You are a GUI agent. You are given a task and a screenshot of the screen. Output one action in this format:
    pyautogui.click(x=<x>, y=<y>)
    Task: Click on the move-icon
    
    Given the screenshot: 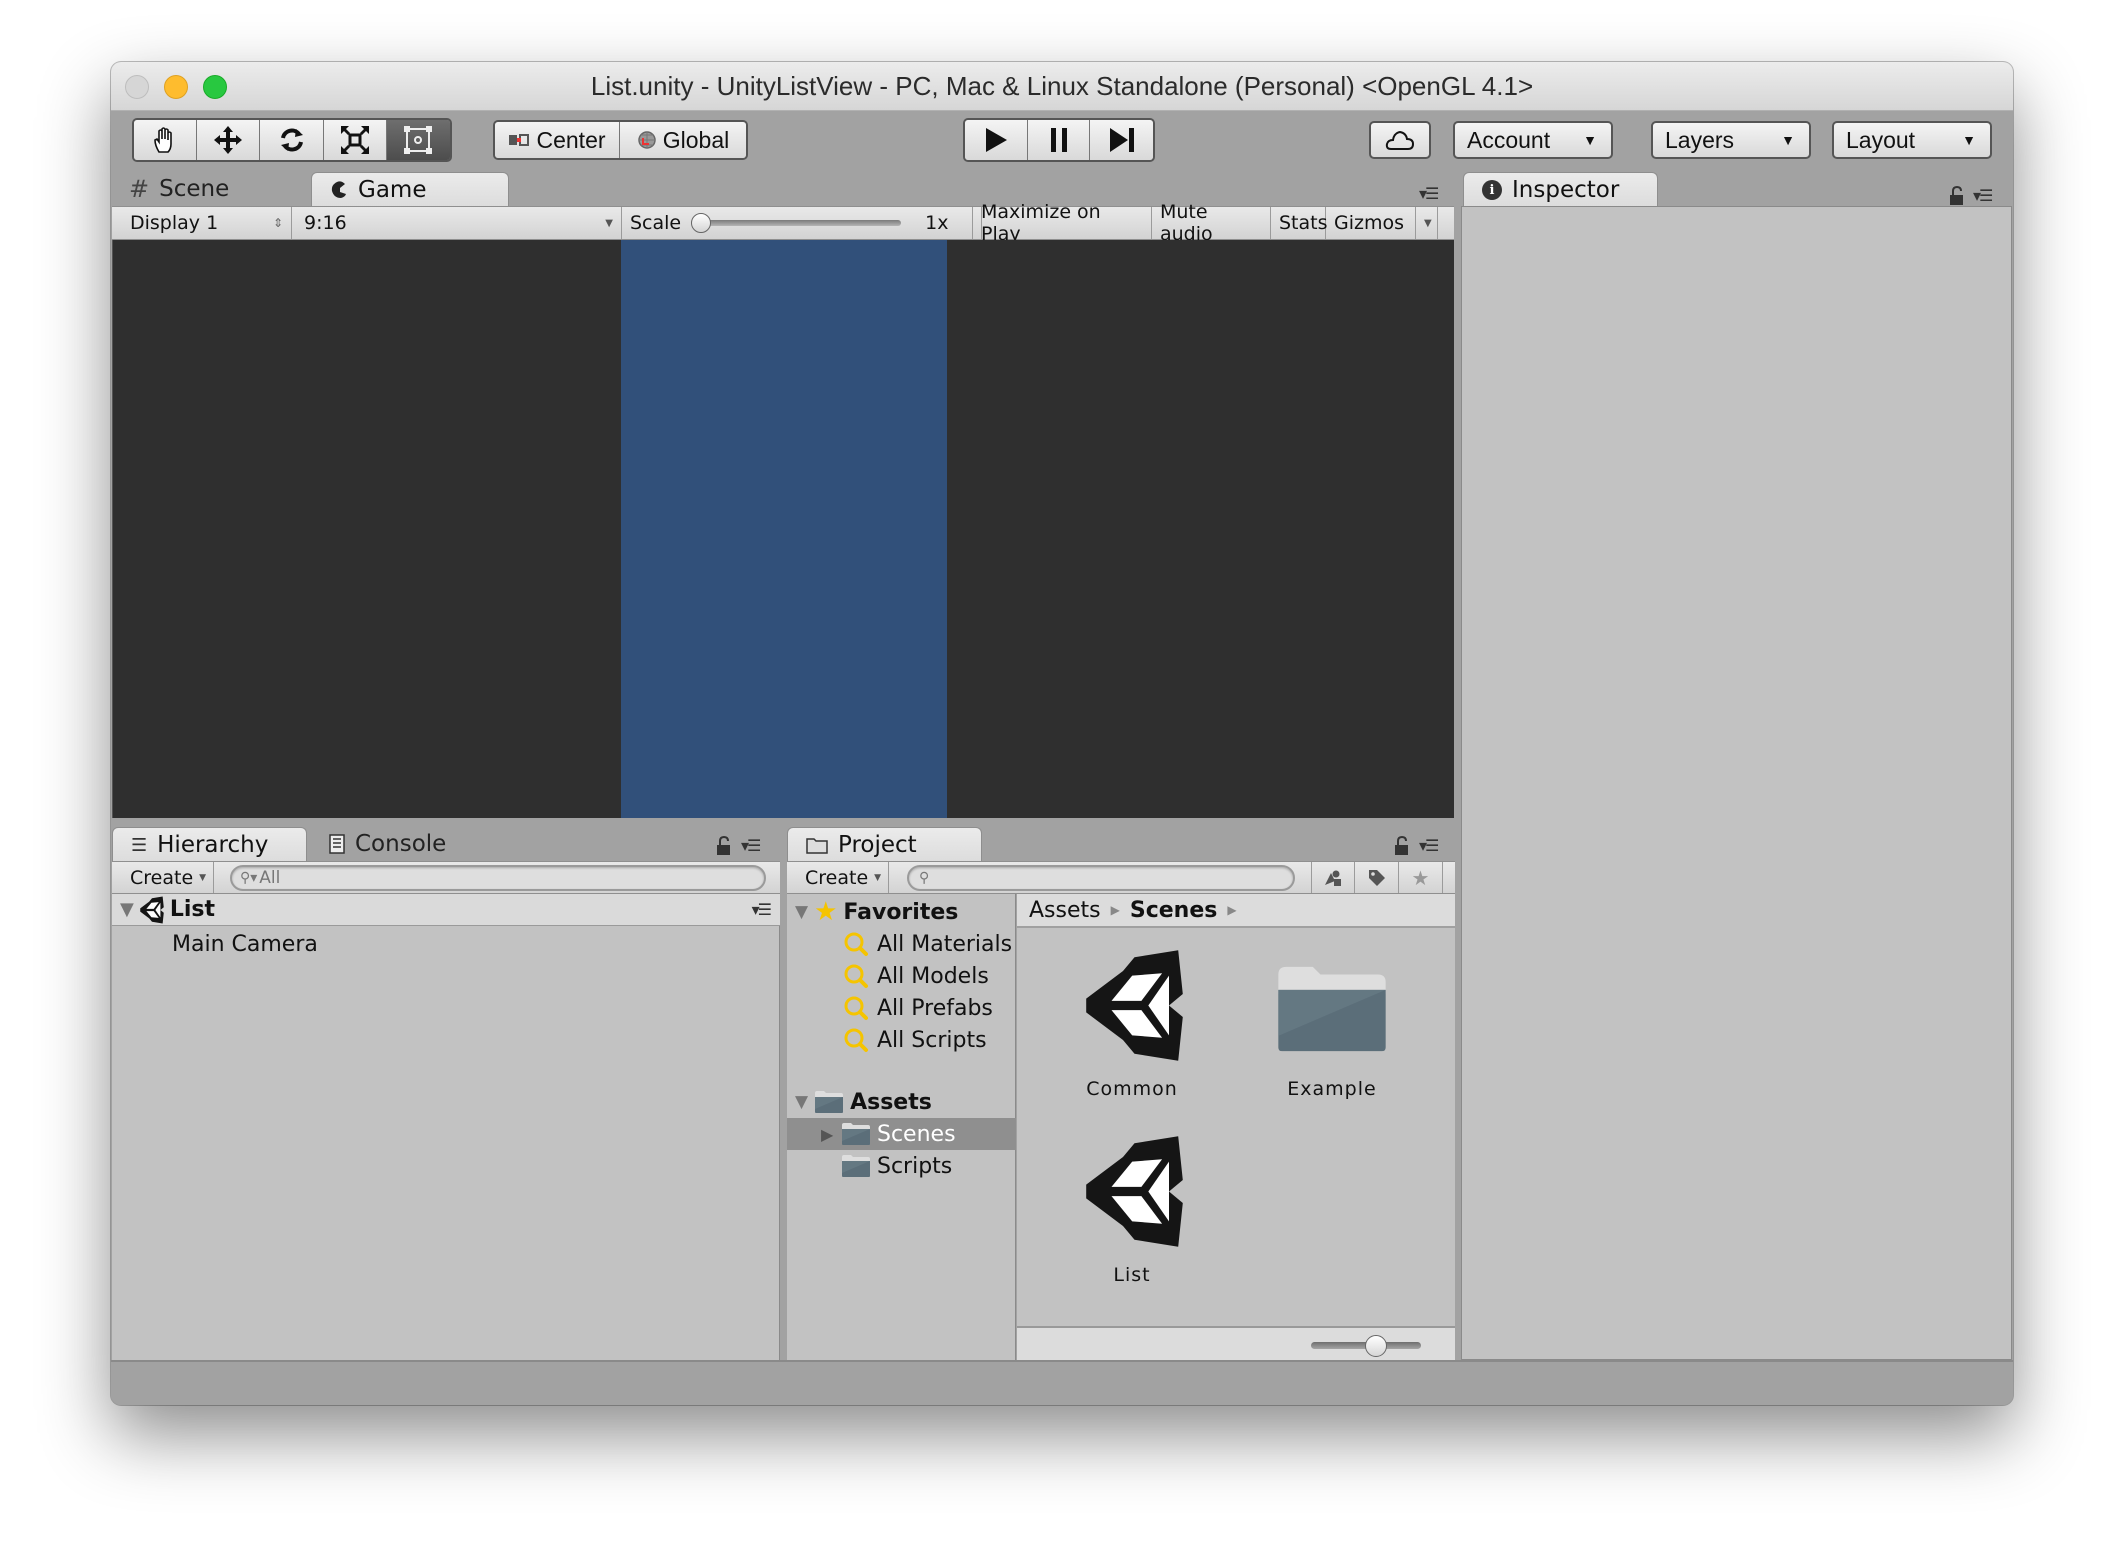 What is the action you would take?
    pyautogui.click(x=228, y=140)
    